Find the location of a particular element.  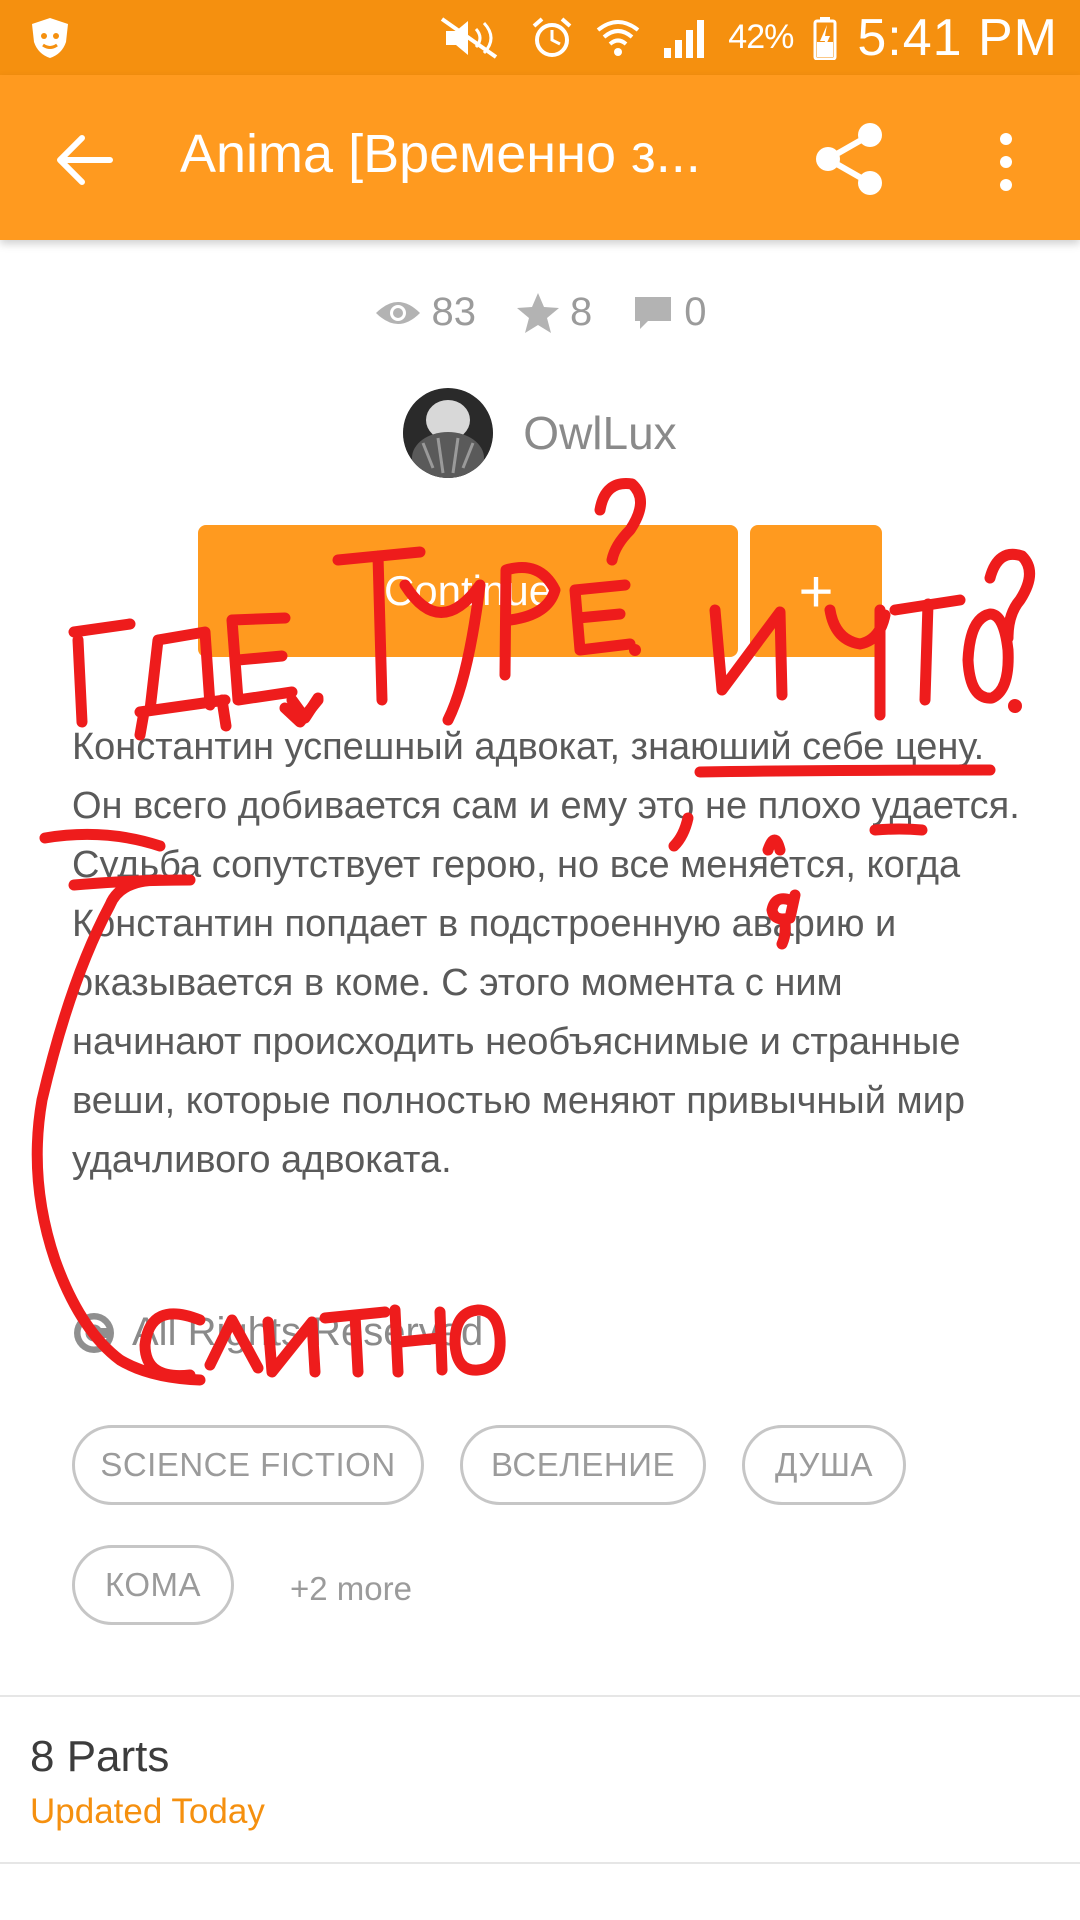

more-tags-link: +2 more is located at coordinates (351, 1589).